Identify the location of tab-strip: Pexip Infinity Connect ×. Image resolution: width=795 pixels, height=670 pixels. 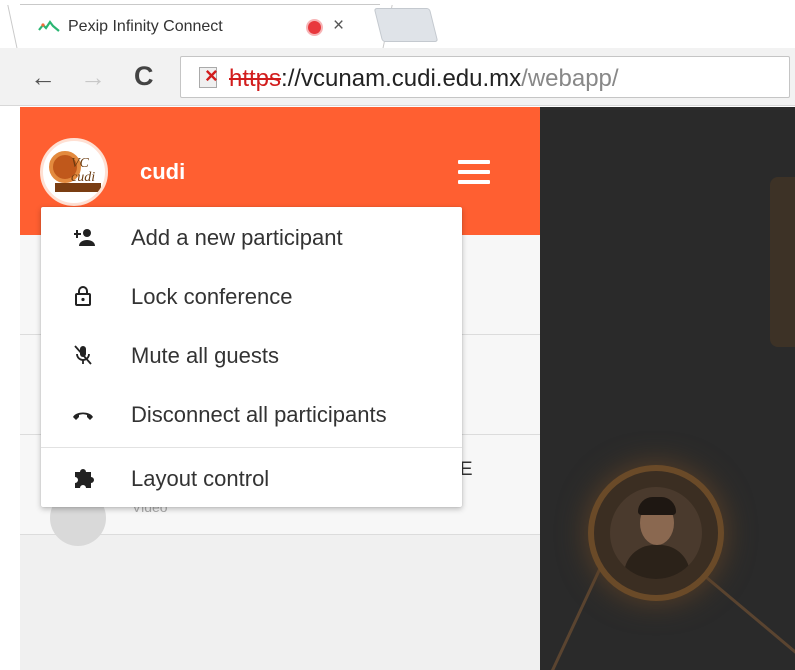
(397, 24).